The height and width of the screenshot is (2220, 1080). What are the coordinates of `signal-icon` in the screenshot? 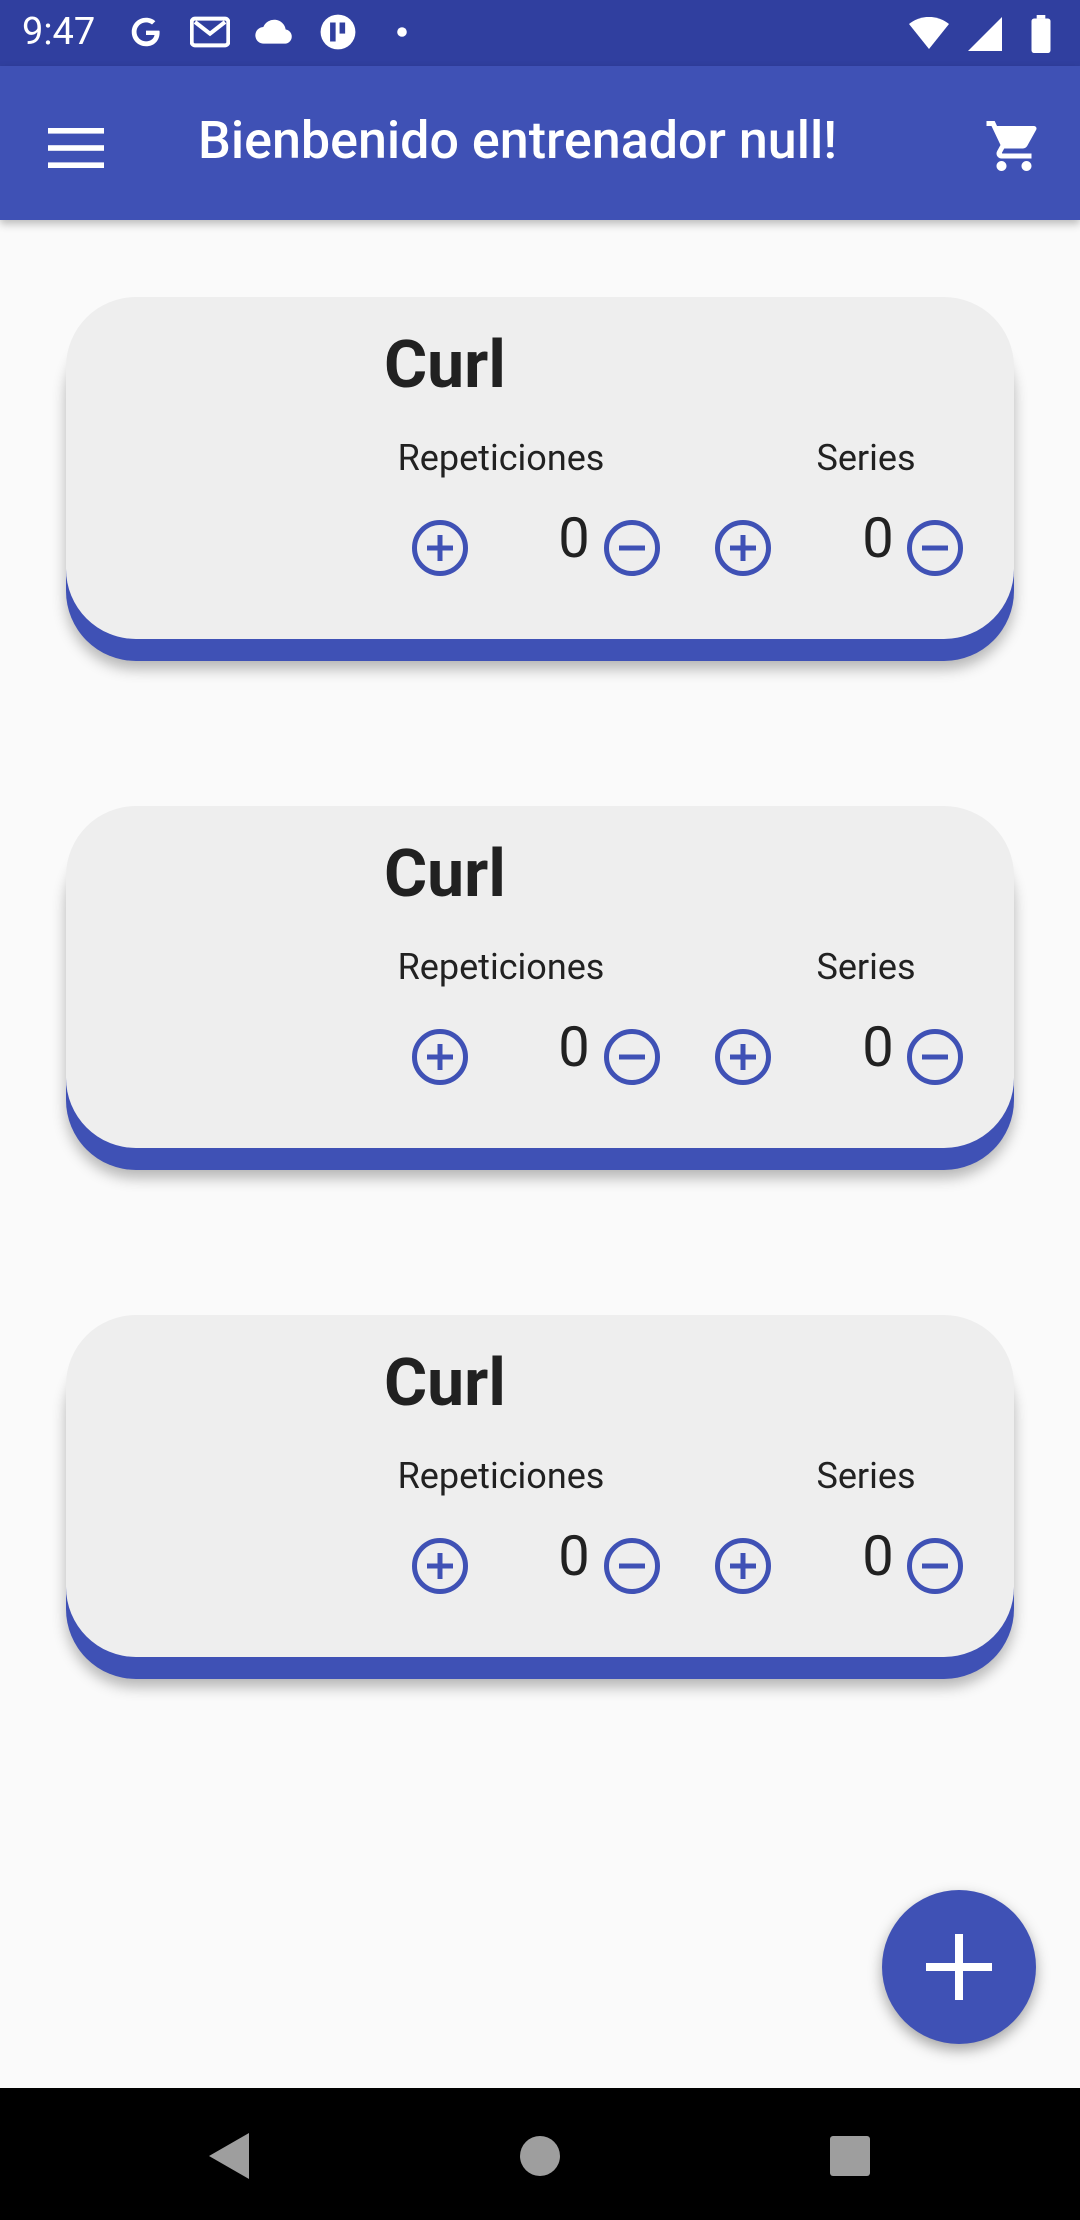 It's located at (985, 34).